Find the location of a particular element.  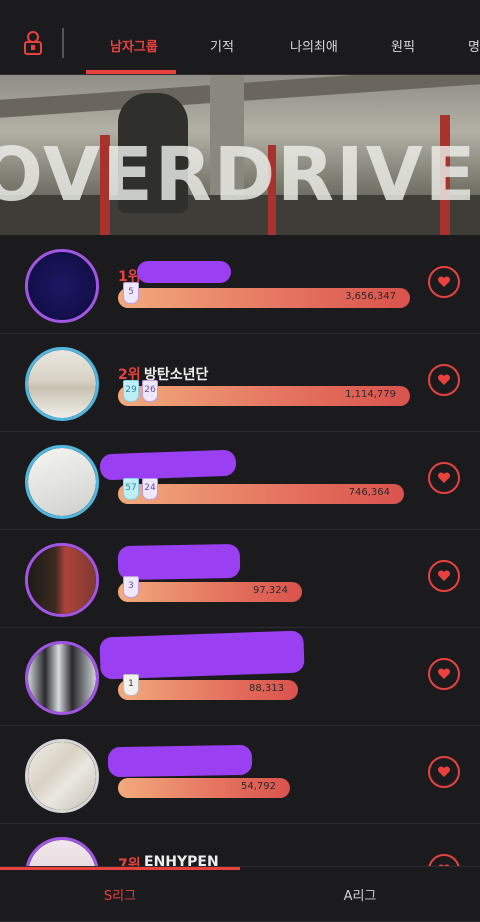

vote-count: 1,114,779 is located at coordinates (370, 394).